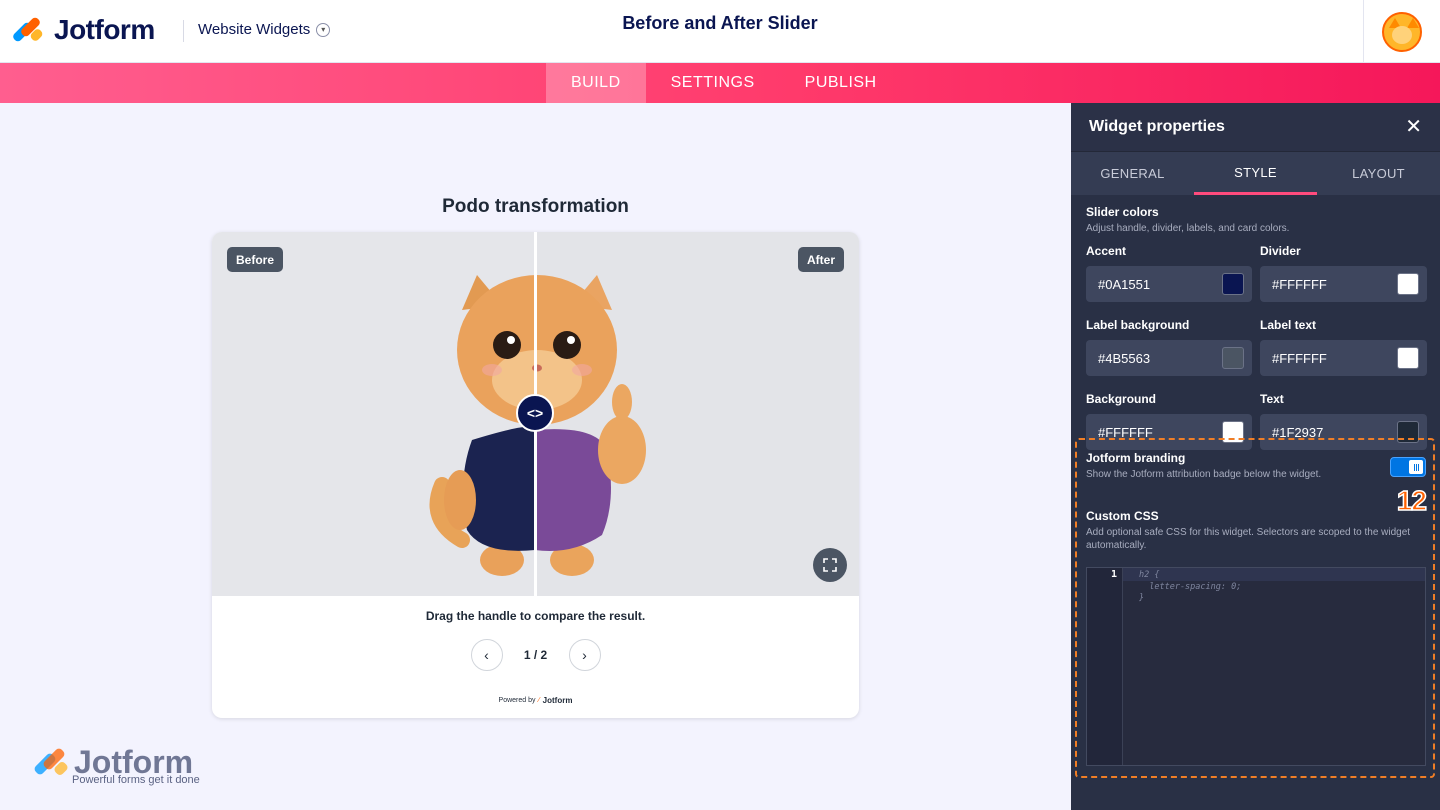 The image size is (1440, 810). Describe the element at coordinates (1124, 358) in the screenshot. I see `label-background-value: #4B5563` at that location.